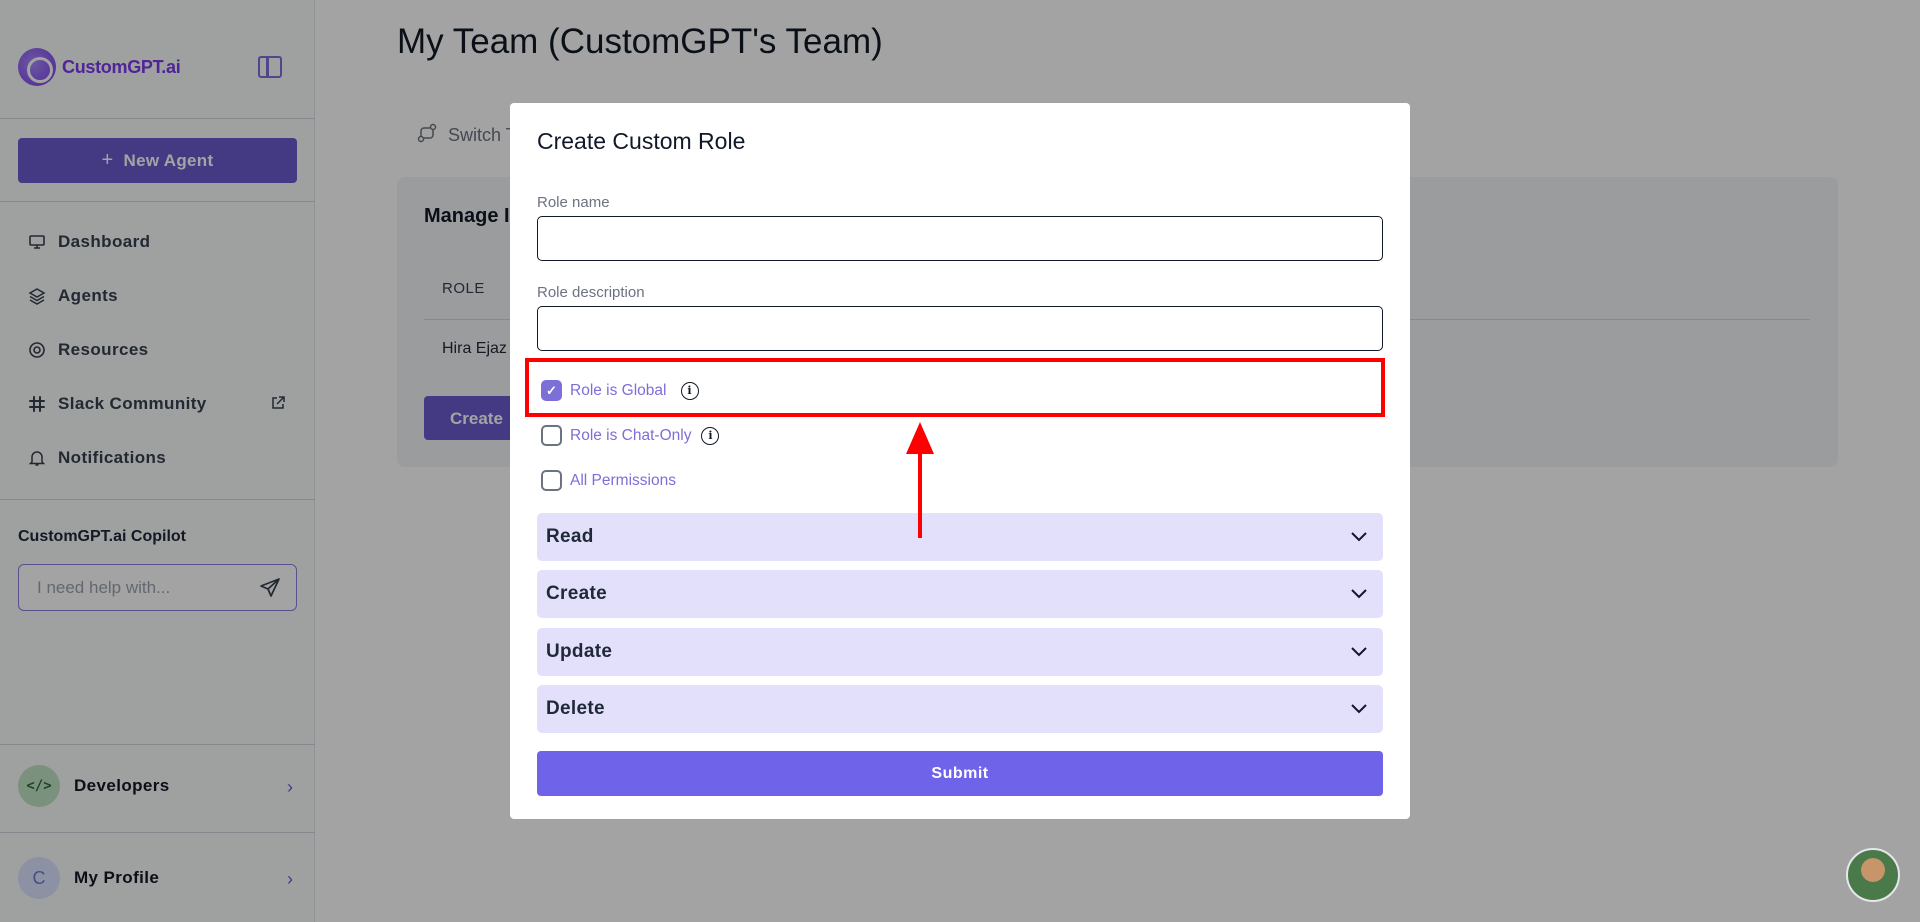 The image size is (1920, 922). What do you see at coordinates (591, 292) in the screenshot?
I see `role-description-label: Role description` at bounding box center [591, 292].